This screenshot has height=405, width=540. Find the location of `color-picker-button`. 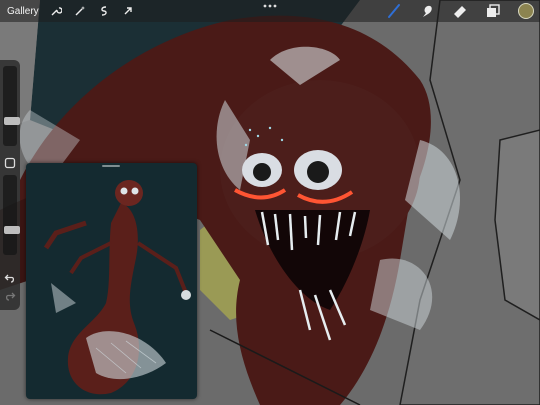

color-picker-button is located at coordinates (526, 11).